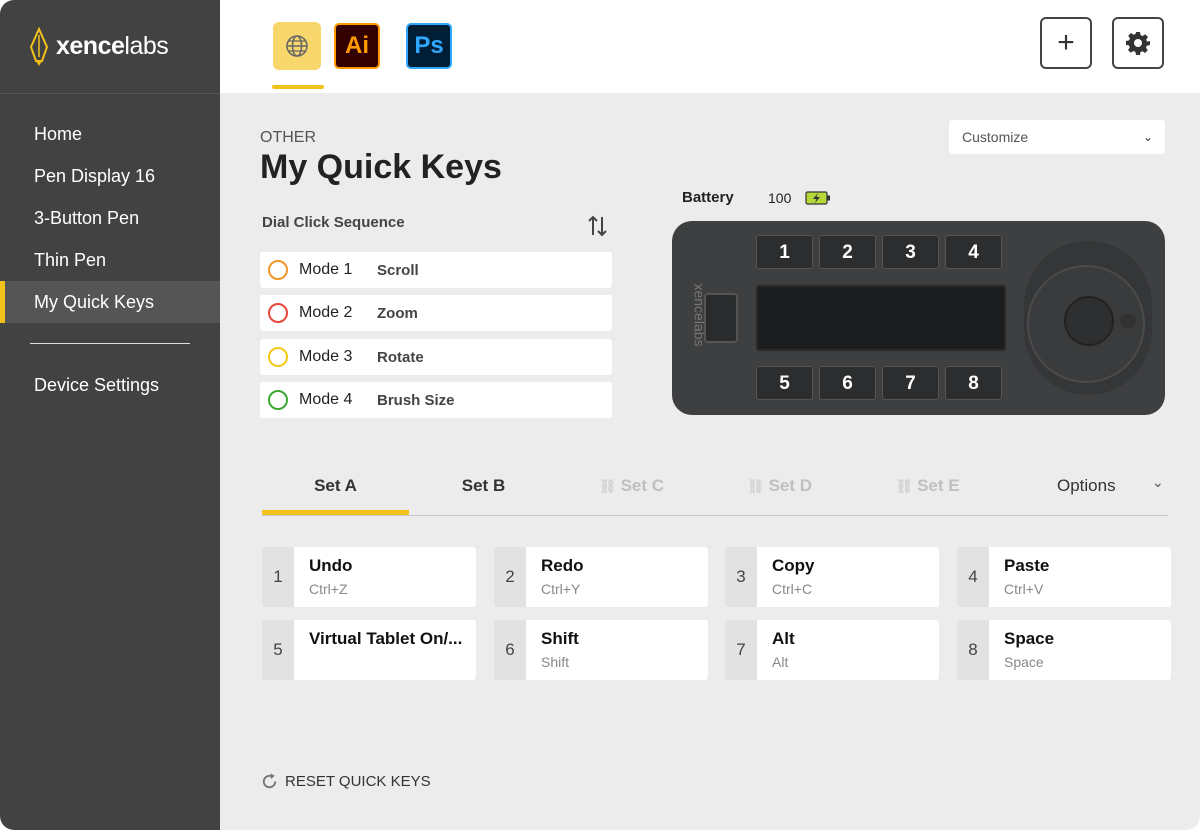  Describe the element at coordinates (561, 589) in the screenshot. I see `key-shortcut: Ctrl+Y` at that location.